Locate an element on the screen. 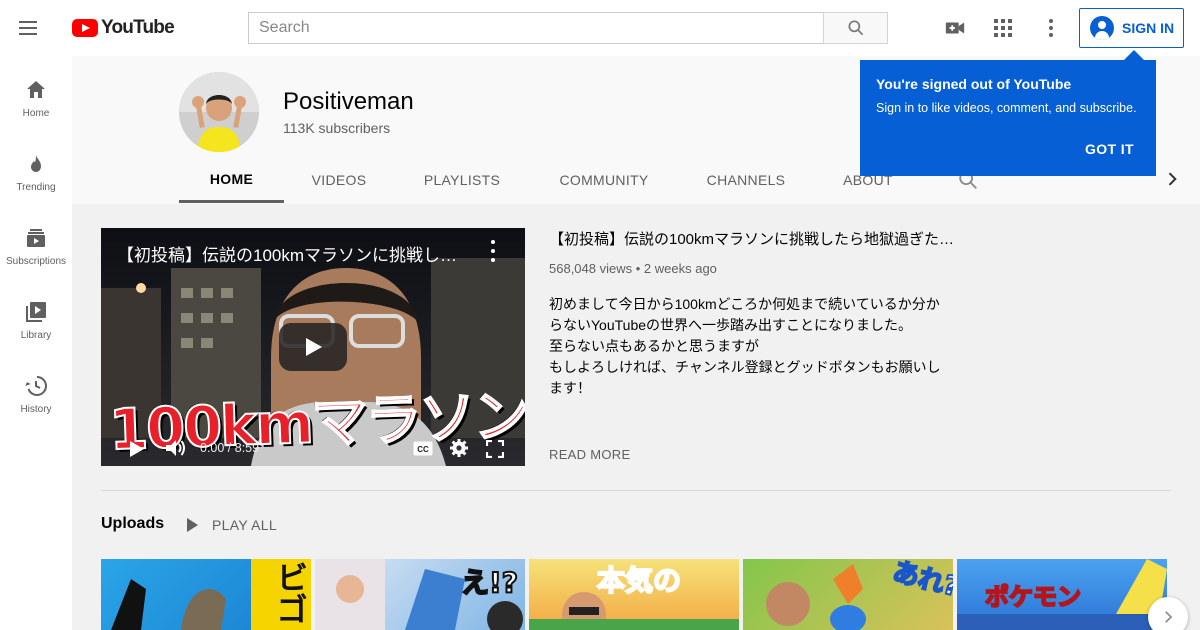 The image size is (1200, 630). upload-thumbnail: あれ? is located at coordinates (848, 594).